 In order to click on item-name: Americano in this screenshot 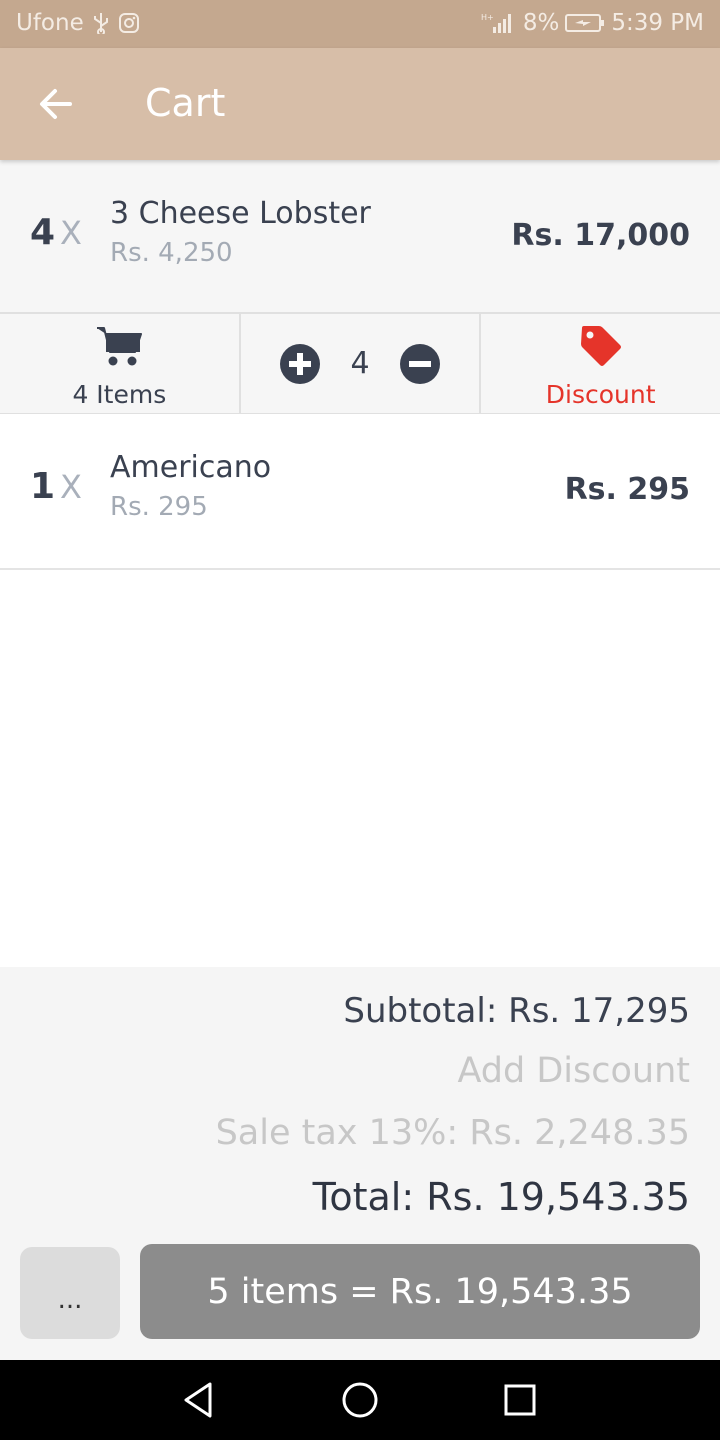, I will do `click(191, 467)`.